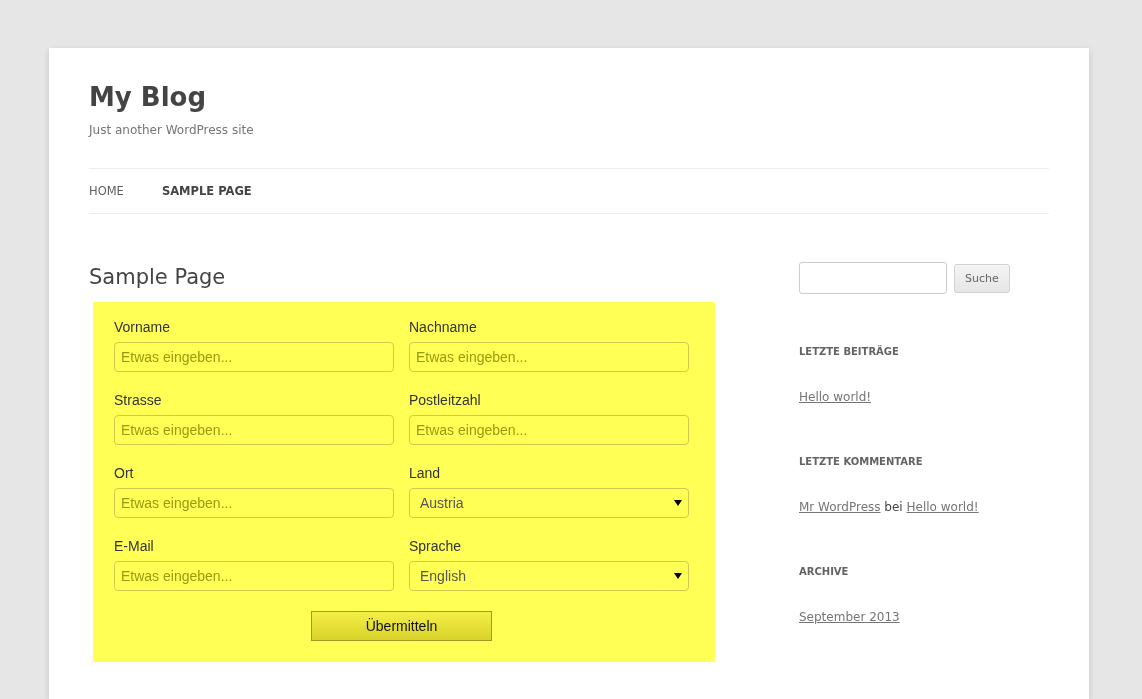 This screenshot has height=699, width=1142. I want to click on field-label: Nachname, so click(443, 327).